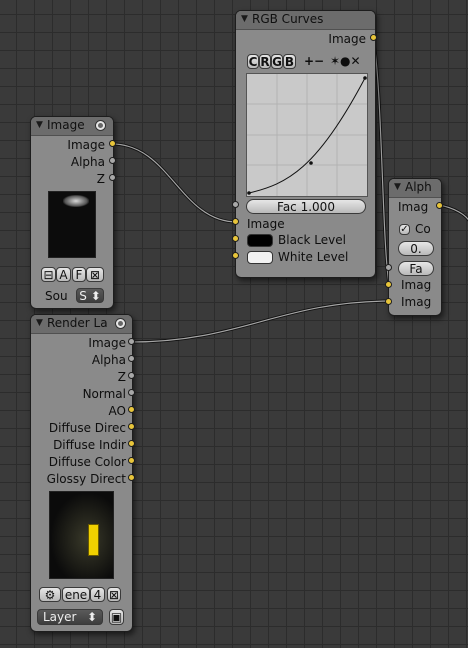 Image resolution: width=468 pixels, height=648 pixels. What do you see at coordinates (112, 143) in the screenshot?
I see `image-output-socket` at bounding box center [112, 143].